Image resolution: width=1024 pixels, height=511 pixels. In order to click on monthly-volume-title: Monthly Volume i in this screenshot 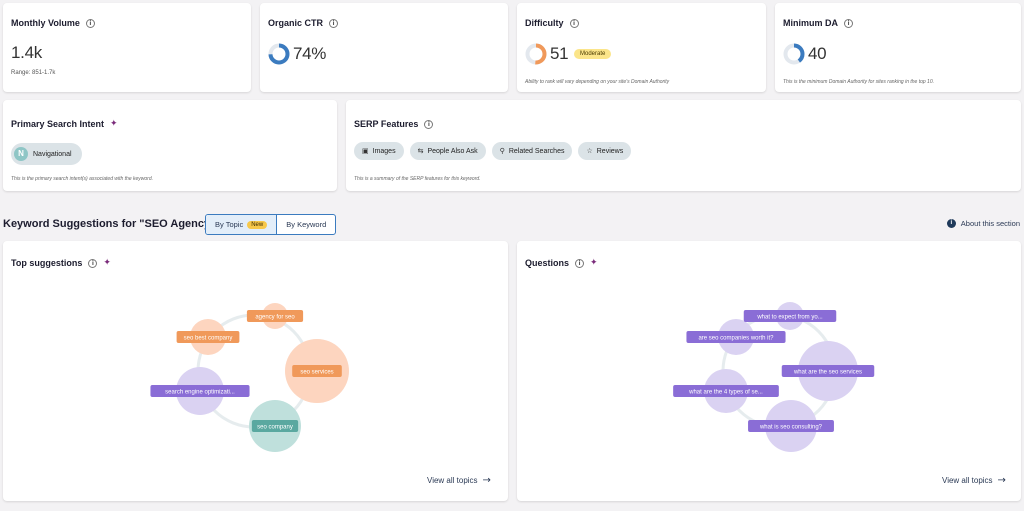, I will do `click(53, 23)`.